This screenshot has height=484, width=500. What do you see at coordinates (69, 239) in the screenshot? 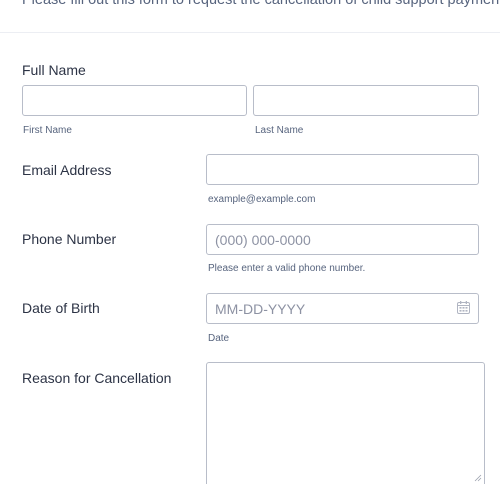
I see `phone-label: Phone Number` at bounding box center [69, 239].